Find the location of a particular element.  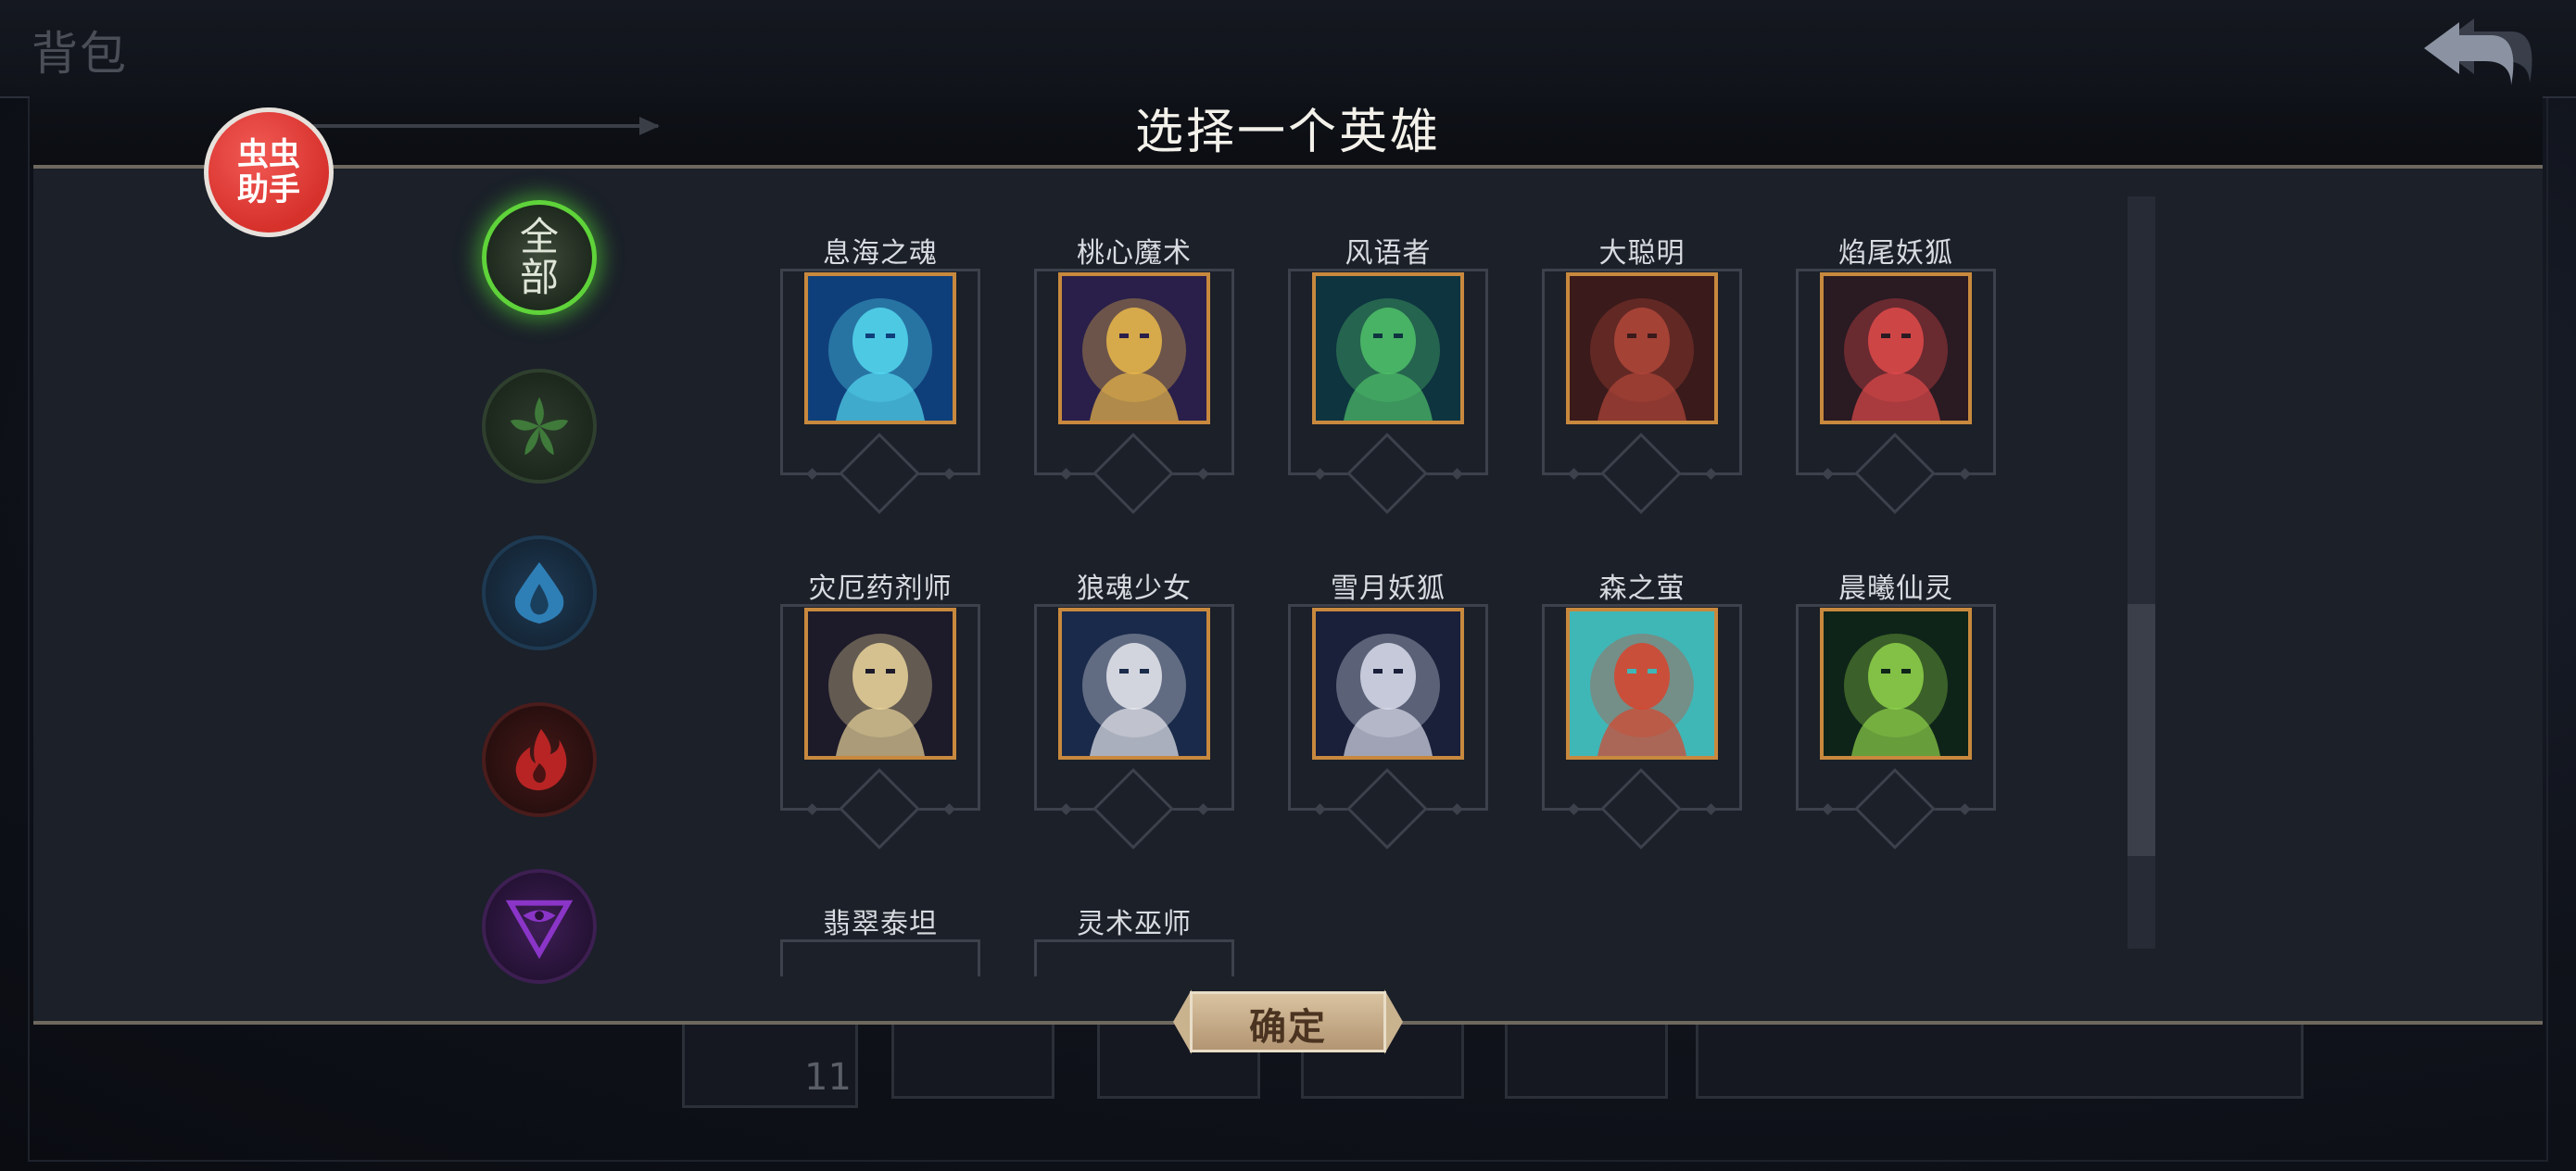

hero-card: 翡翠泰坦 is located at coordinates (882, 938).